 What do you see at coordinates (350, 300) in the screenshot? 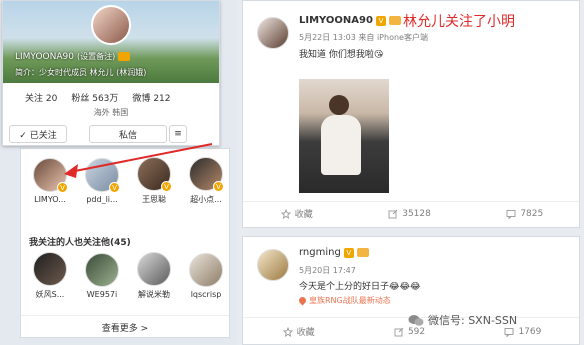
I see `post-source-link: 皇族RNG战队最新动态` at bounding box center [350, 300].